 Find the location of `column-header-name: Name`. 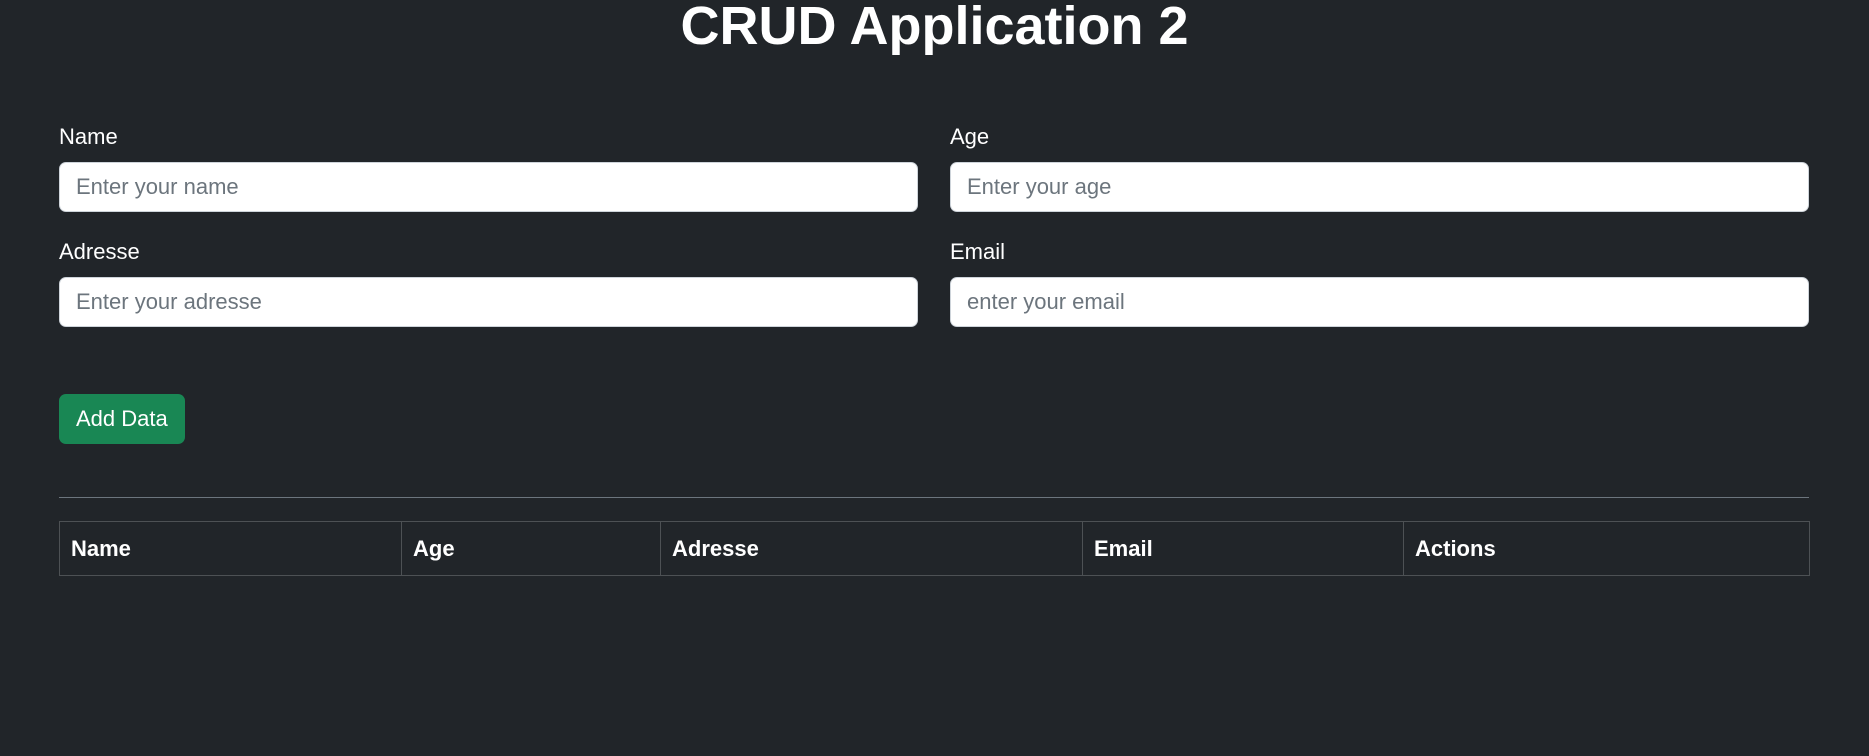

column-header-name: Name is located at coordinates (230, 548).